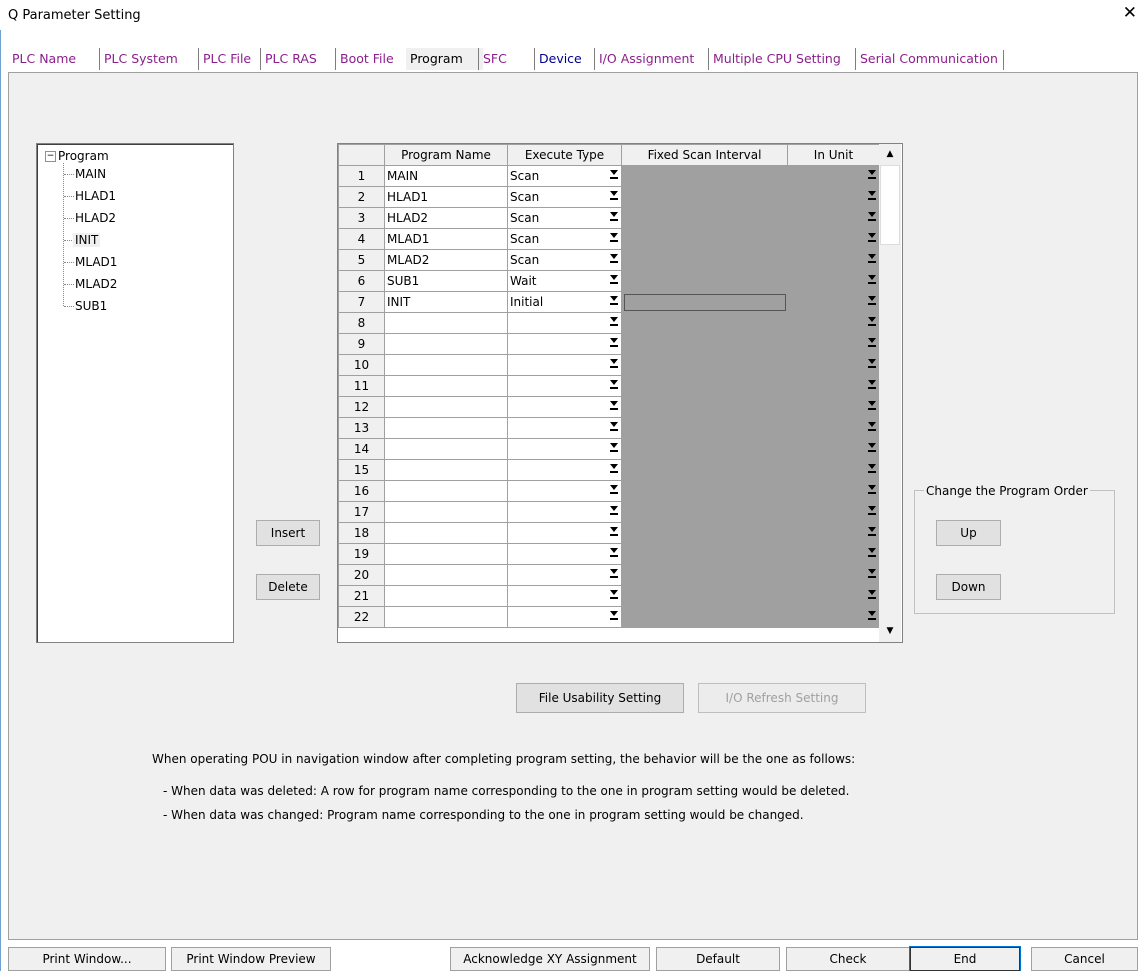 The width and height of the screenshot is (1143, 971). What do you see at coordinates (600, 698) in the screenshot?
I see `file-usability-setting-button: File Usability Setting` at bounding box center [600, 698].